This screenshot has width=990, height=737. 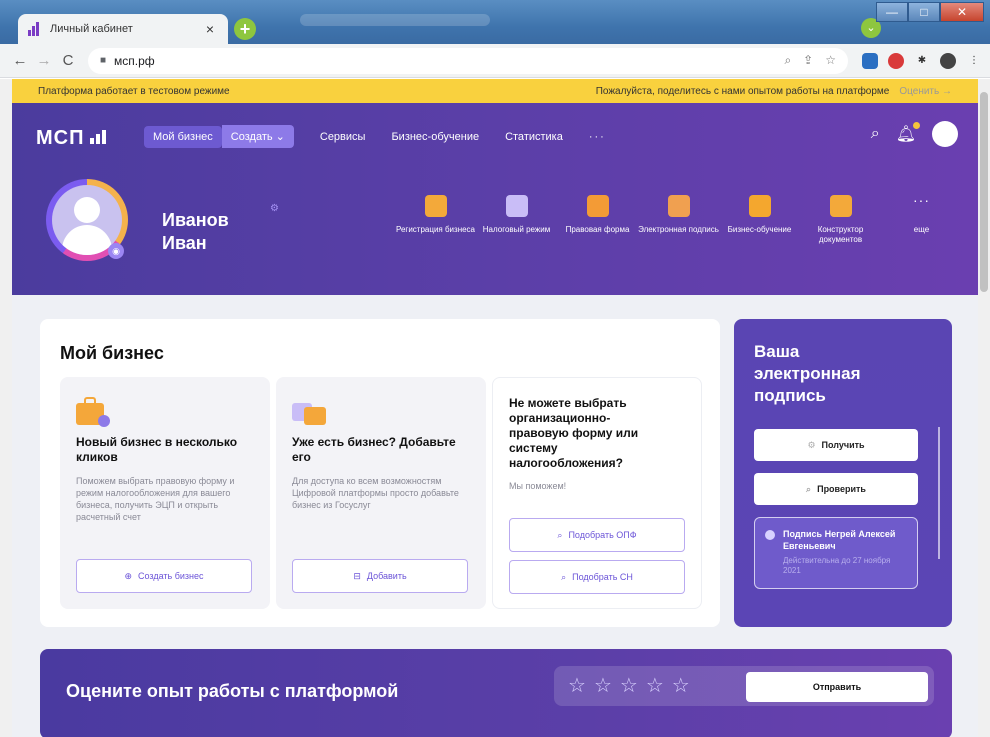 I want to click on extensions-puzzle-icon: ✱, so click(x=922, y=61).